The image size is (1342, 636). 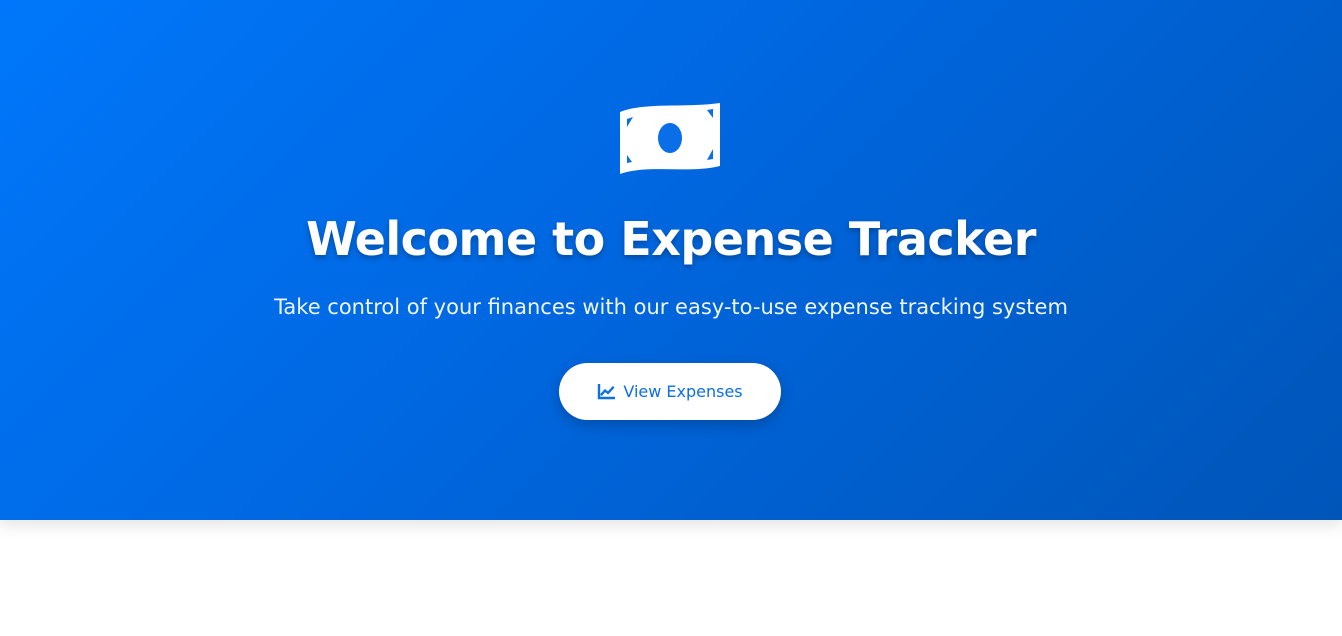 What do you see at coordinates (670, 138) in the screenshot?
I see `money-bill-icon` at bounding box center [670, 138].